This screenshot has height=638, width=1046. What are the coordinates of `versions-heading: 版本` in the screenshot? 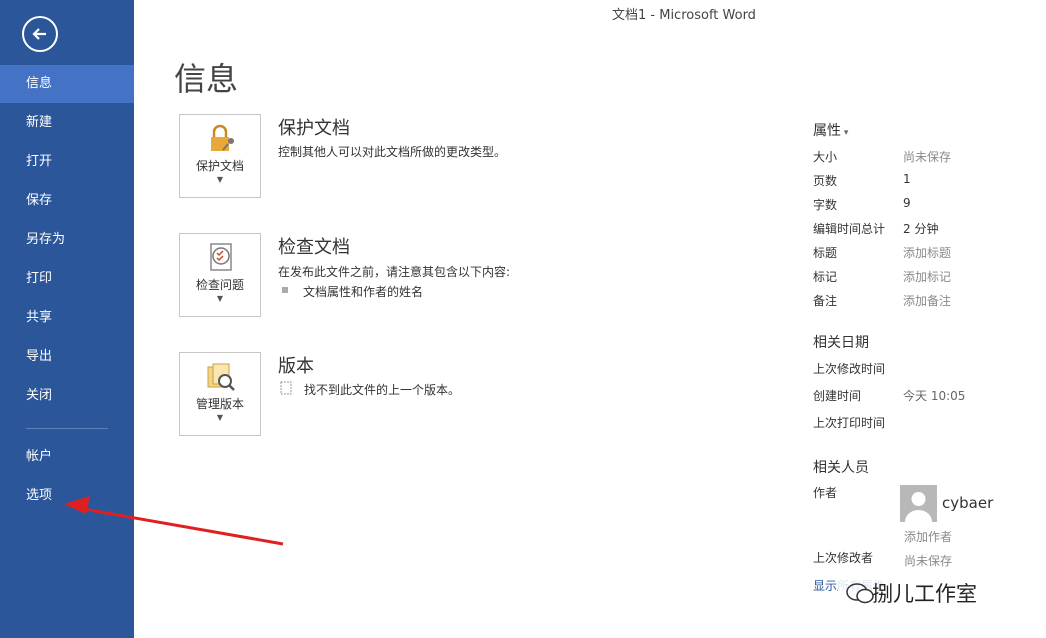 It's located at (296, 366).